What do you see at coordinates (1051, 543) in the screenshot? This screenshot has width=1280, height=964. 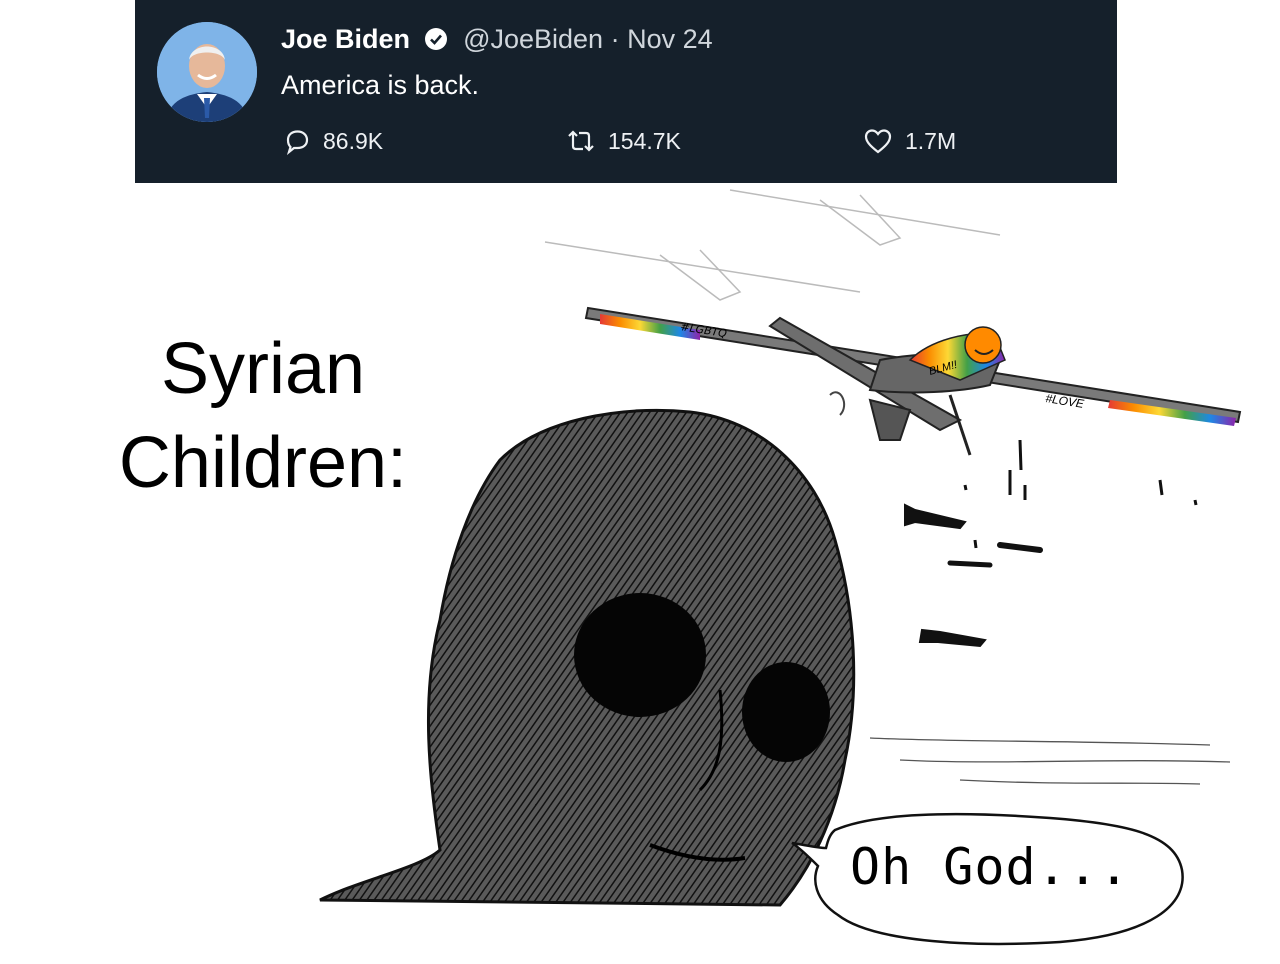 I see `falling-bombs` at bounding box center [1051, 543].